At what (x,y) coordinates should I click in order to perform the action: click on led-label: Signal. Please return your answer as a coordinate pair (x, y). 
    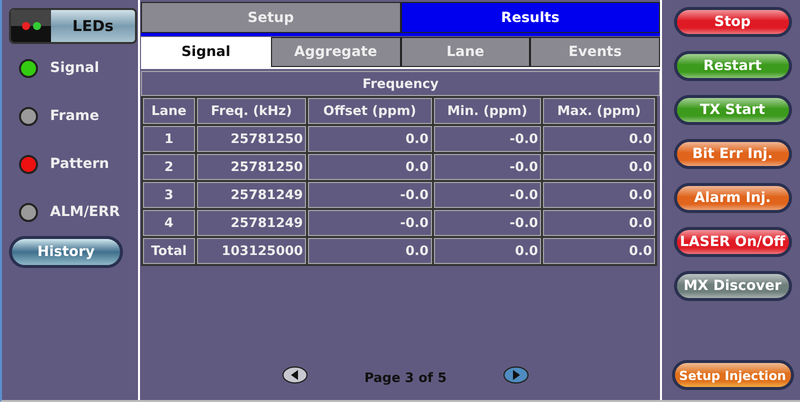
    Looking at the image, I should click on (75, 68).